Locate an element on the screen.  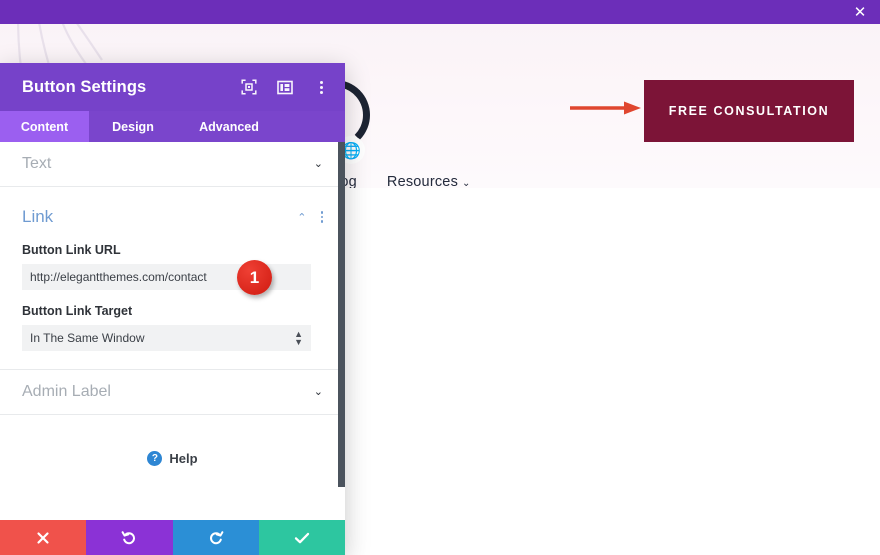
undo-icon is located at coordinates (128, 537).